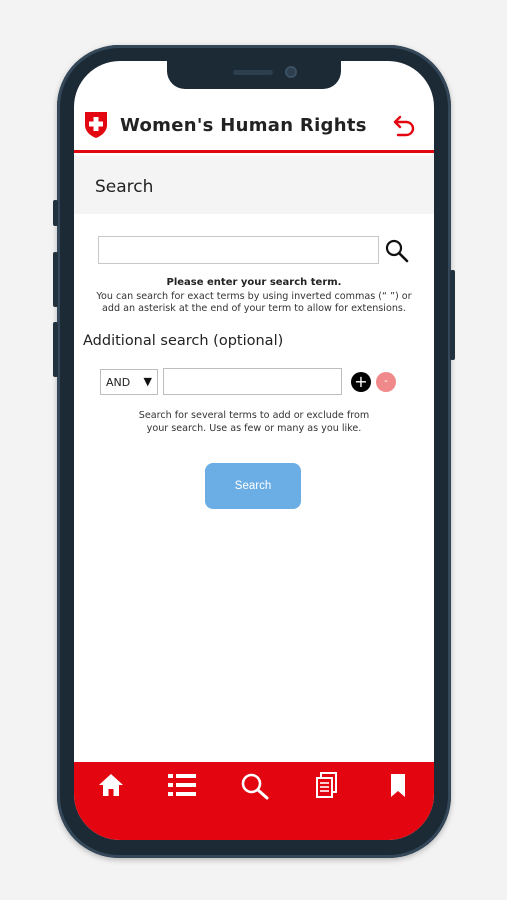  Describe the element at coordinates (253, 486) in the screenshot. I see `search-submit-button: Search` at that location.